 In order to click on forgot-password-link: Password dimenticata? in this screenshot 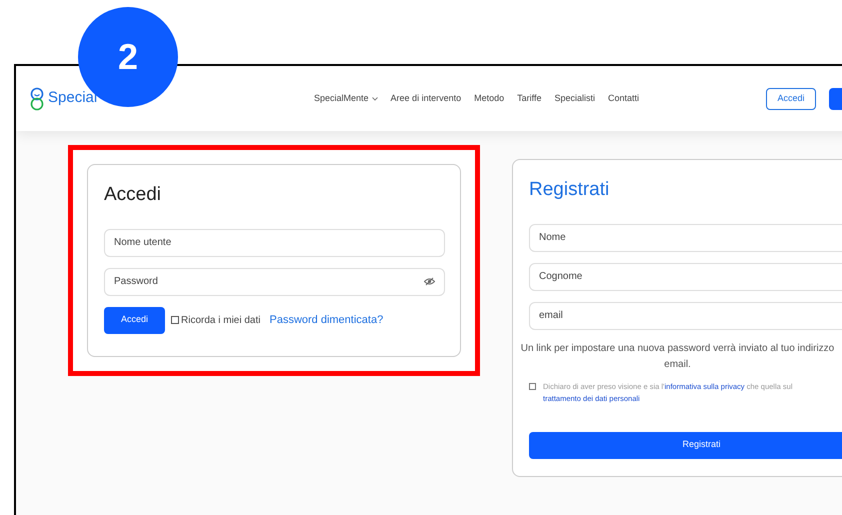, I will do `click(326, 320)`.